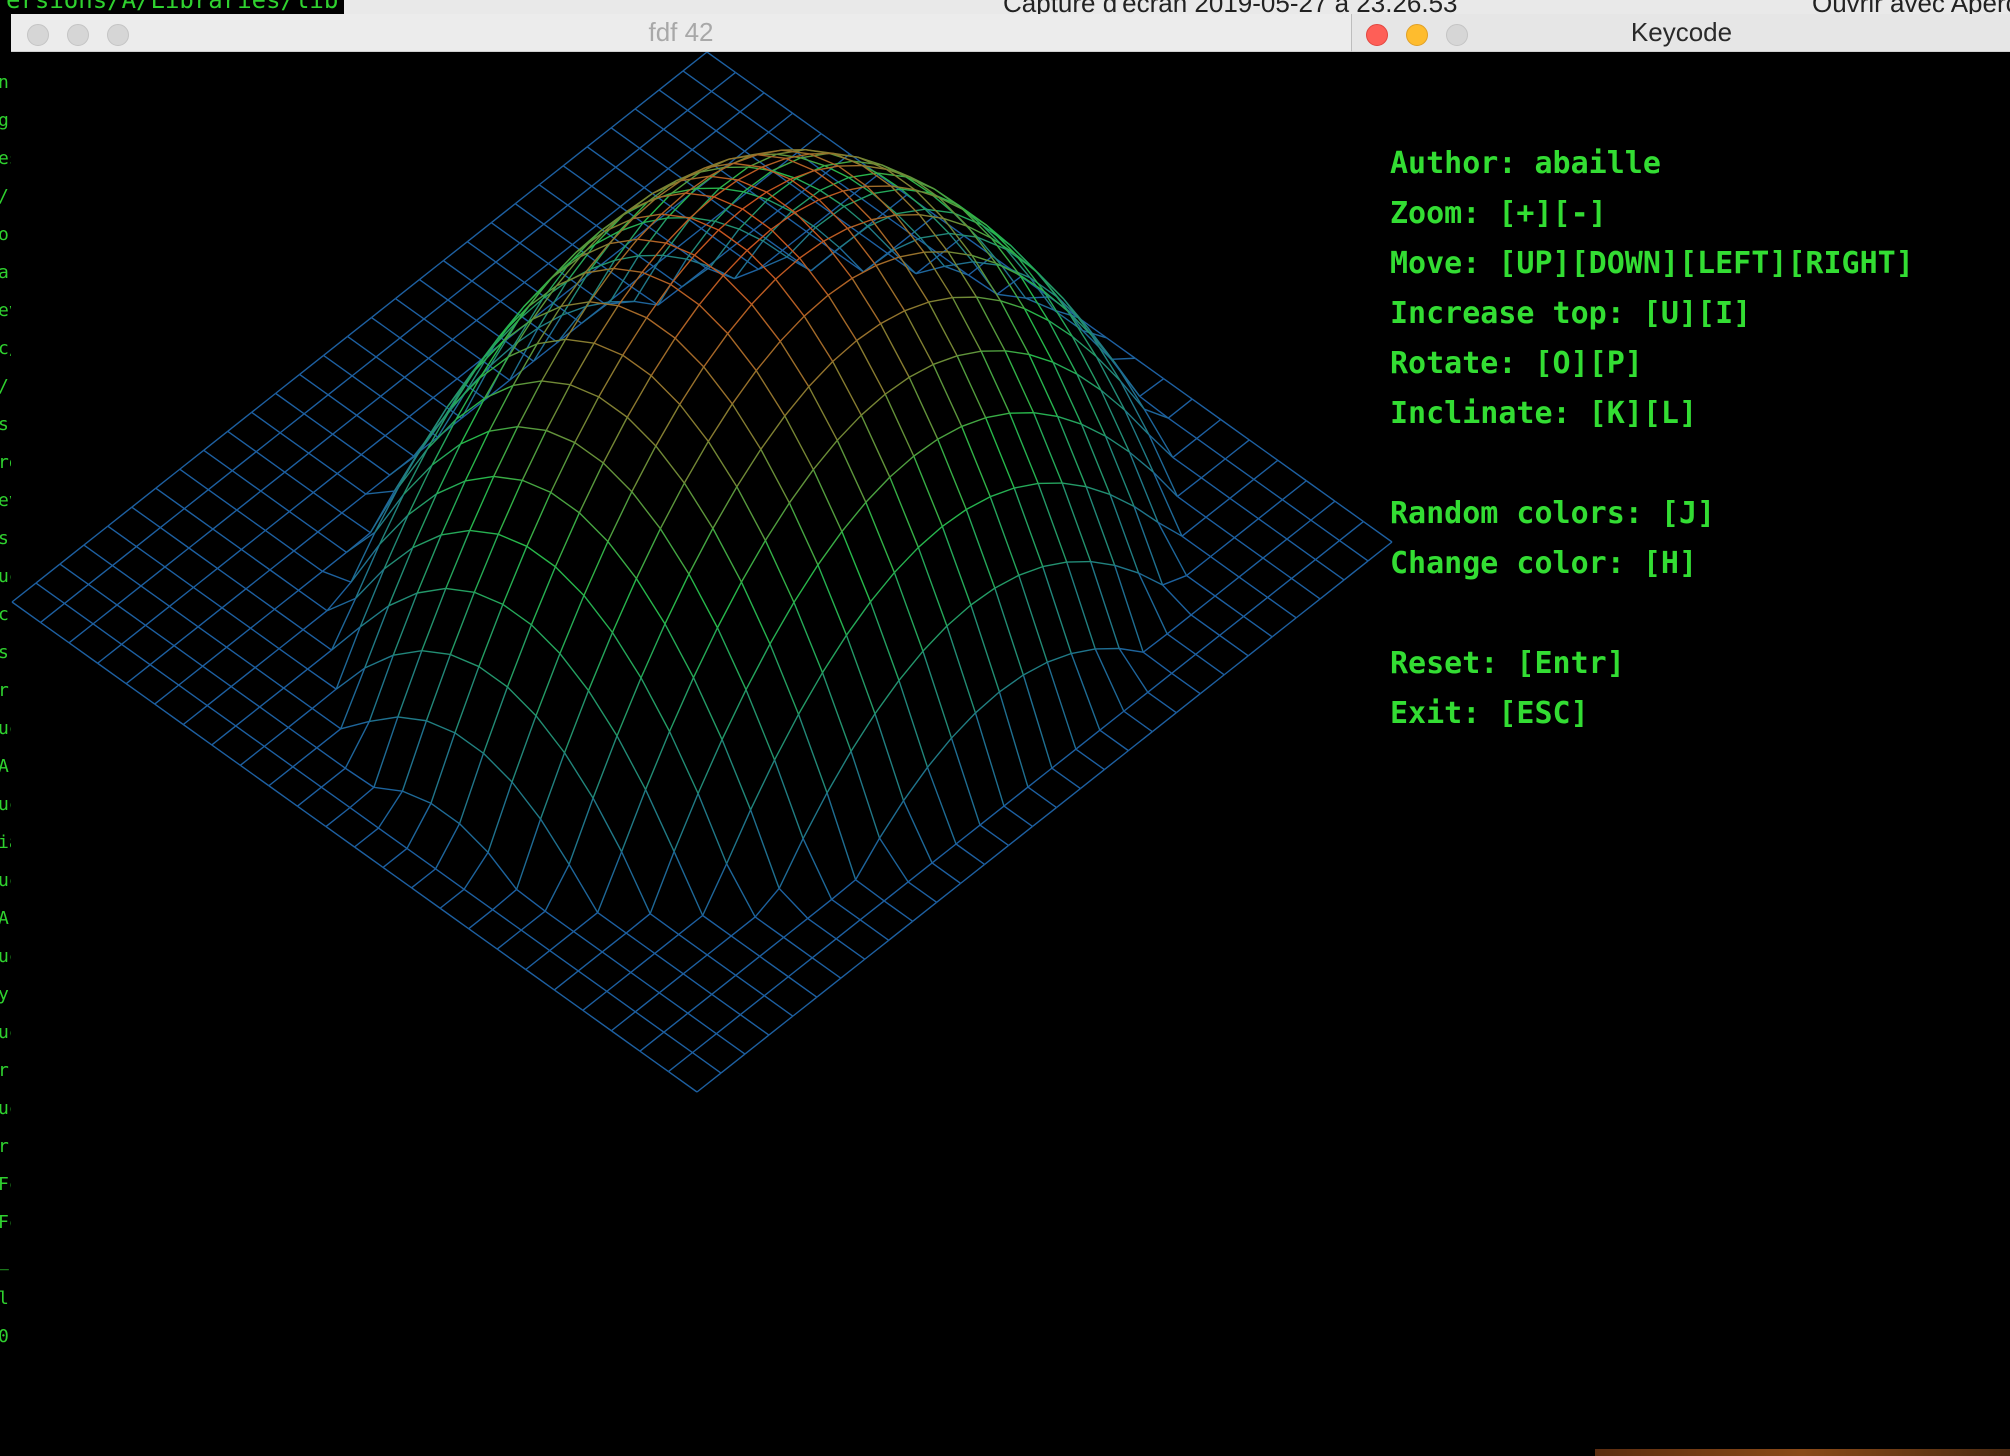 The height and width of the screenshot is (1456, 2010). What do you see at coordinates (4, 918) in the screenshot?
I see `terminal-line: A` at bounding box center [4, 918].